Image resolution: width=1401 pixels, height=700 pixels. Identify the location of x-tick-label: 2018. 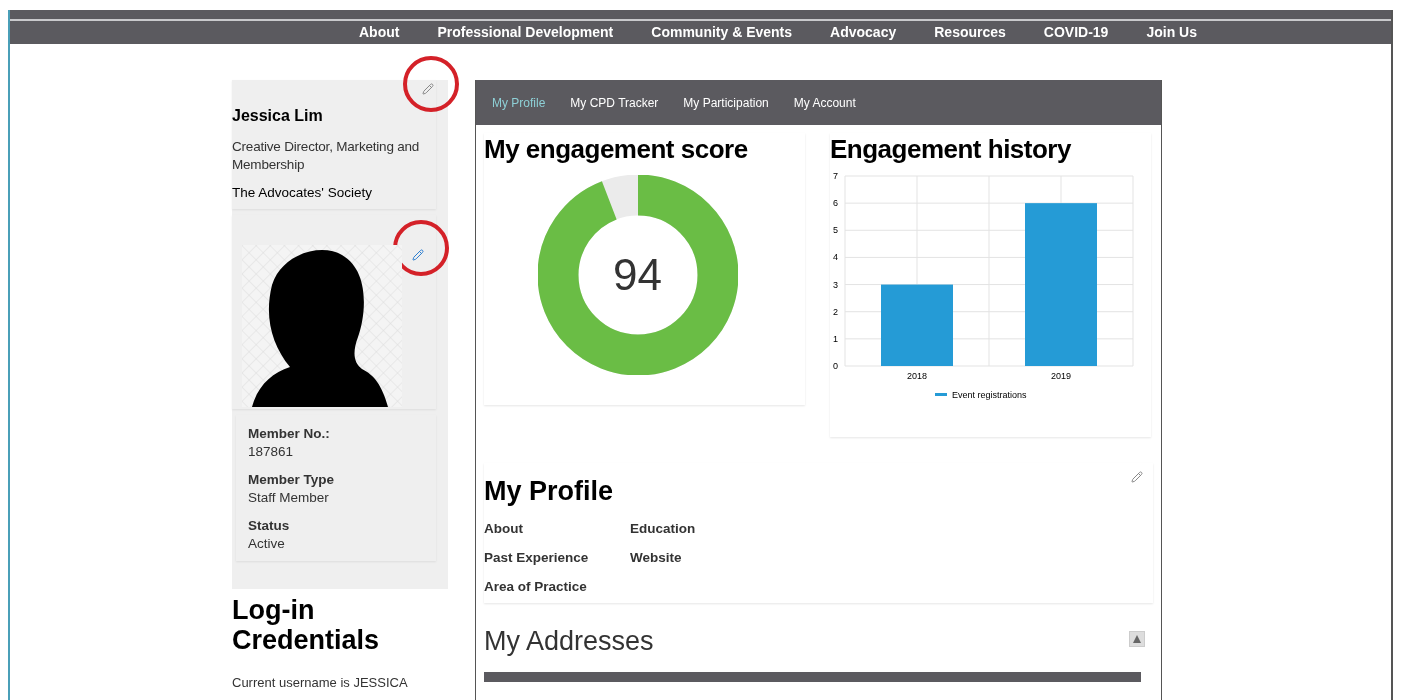
(917, 376).